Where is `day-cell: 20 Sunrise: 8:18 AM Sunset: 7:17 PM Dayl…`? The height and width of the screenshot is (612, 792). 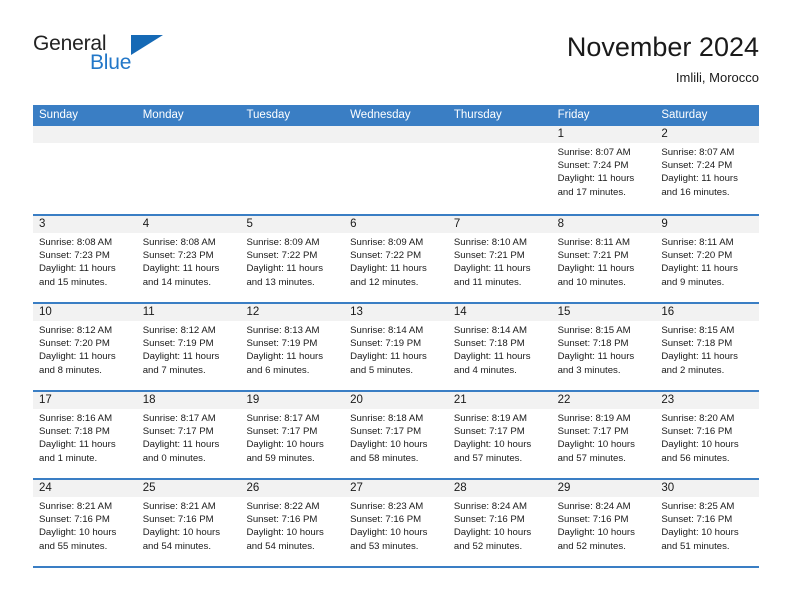
day-cell: 20 Sunrise: 8:18 AM Sunset: 7:17 PM Dayl… is located at coordinates (396, 435).